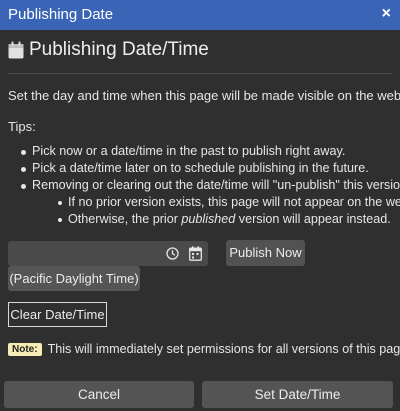 Image resolution: width=400 pixels, height=411 pixels. What do you see at coordinates (16, 50) in the screenshot?
I see `calendar-icon` at bounding box center [16, 50].